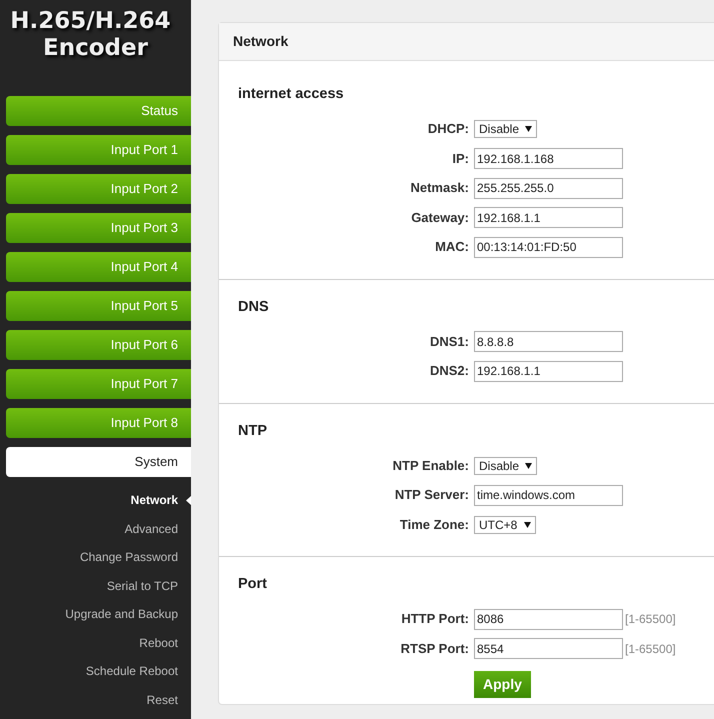 This screenshot has height=719, width=714. Describe the element at coordinates (95, 48) in the screenshot. I see `logo-text: Encoder` at that location.